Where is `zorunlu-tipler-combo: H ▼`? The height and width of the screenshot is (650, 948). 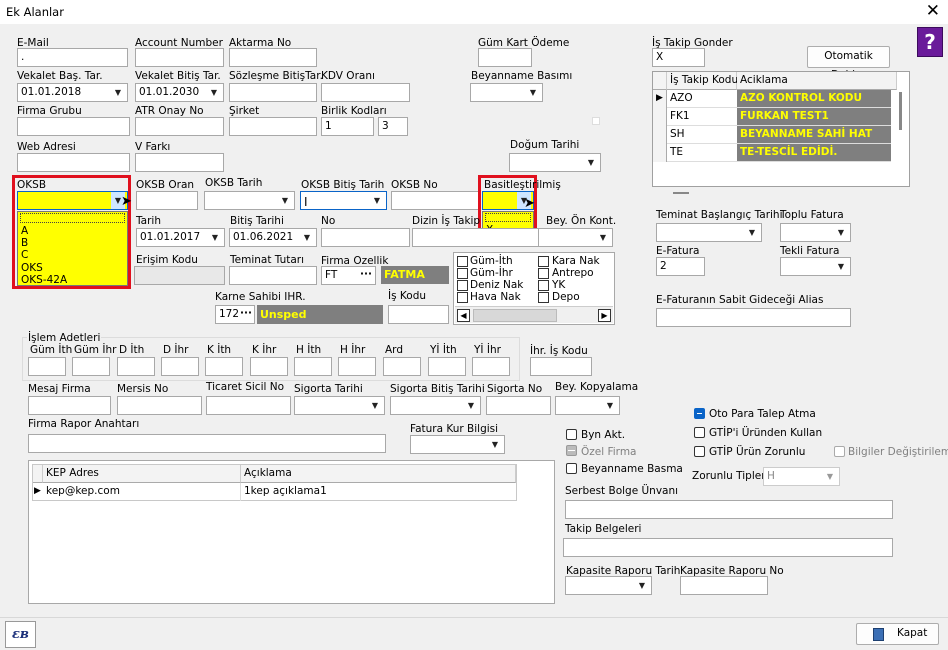 zorunlu-tipler-combo: H ▼ is located at coordinates (801, 476).